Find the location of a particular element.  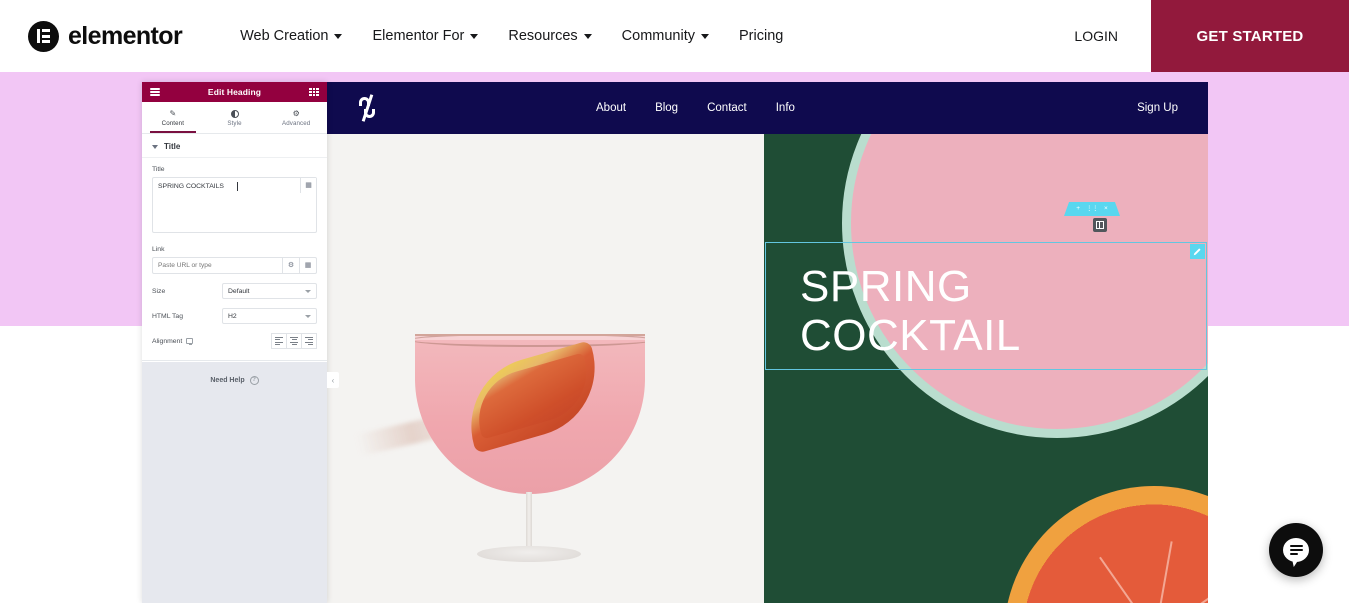

glass-stem is located at coordinates (529, 521).